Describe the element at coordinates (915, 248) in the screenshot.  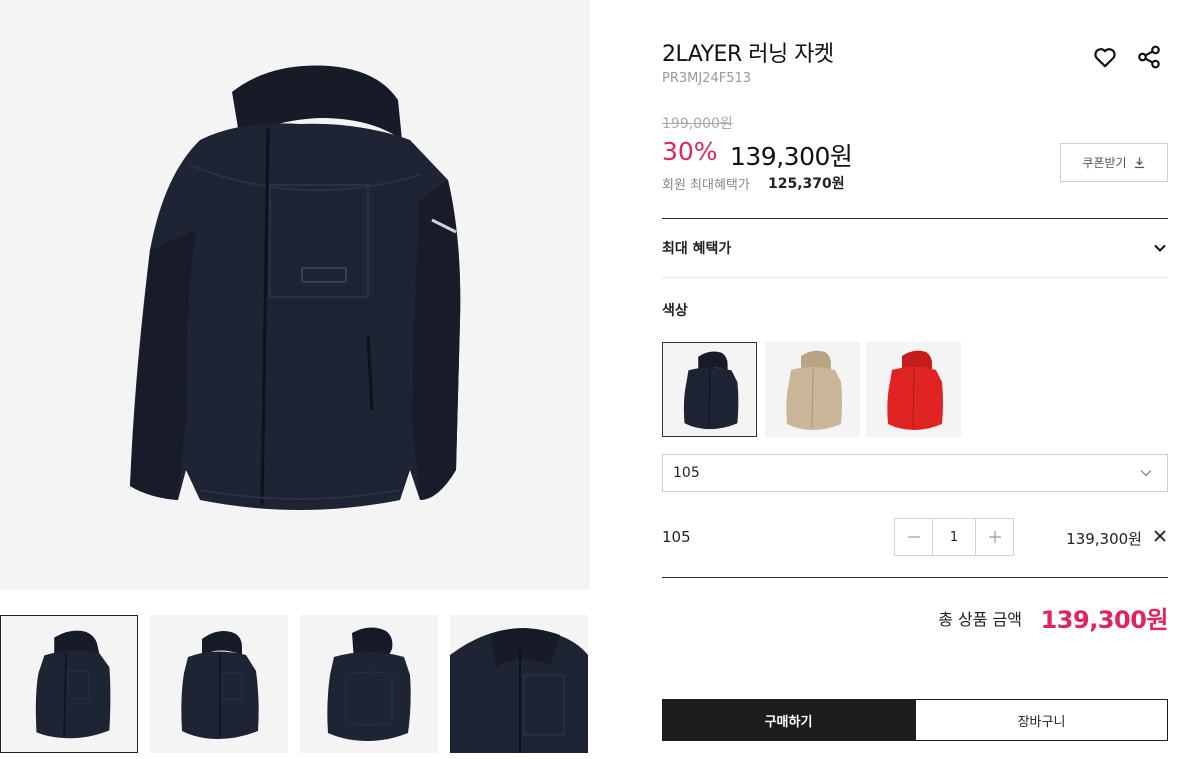
I see `max-benefit-accordion: 최대 혜택가` at that location.